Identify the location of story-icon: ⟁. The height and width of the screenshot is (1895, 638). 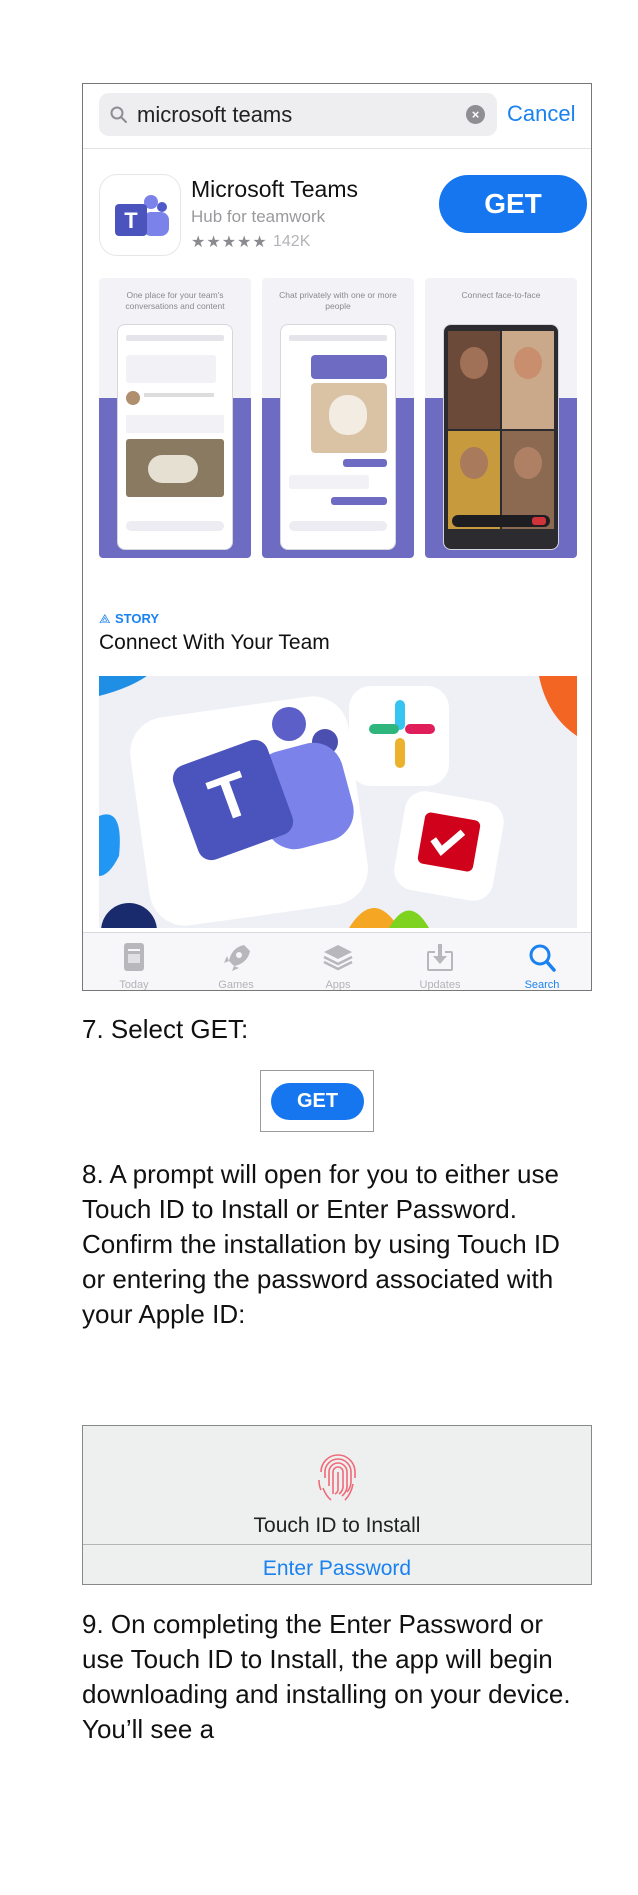
(105, 618).